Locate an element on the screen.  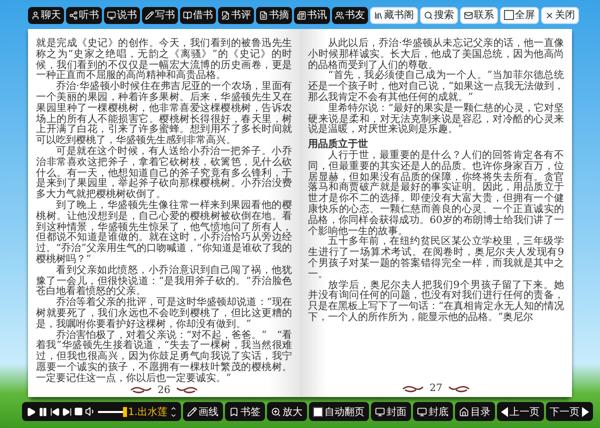
paragraph: 到了晚上，华盛顿先生像往常一样来到果园看他的樱桃树。让他没想到是，自己心爱的樱桃树被砍倒在地。看到这种情景，华盛顿先生惊呆了，他气愤地问了所有人，但都说不知道是谁做的。就在这时，小乔治恰巧从旁边经过。“乔治”父亲用生气的口吻喊道，“你知道是谁砍了我的樱桃树吗？” is located at coordinates (164, 232).